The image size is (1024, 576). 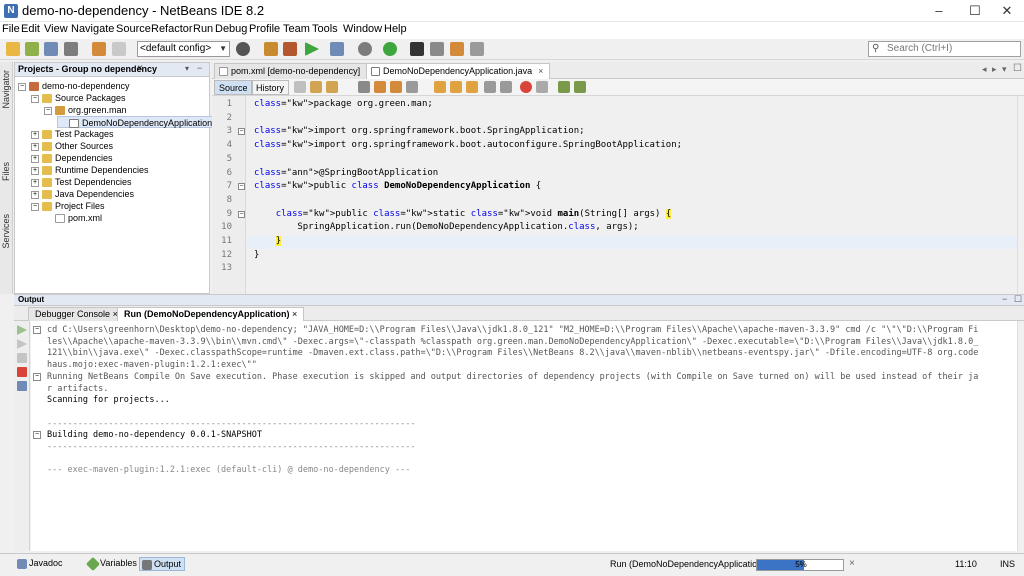 What do you see at coordinates (580, 87) in the screenshot?
I see `uncomment-icon` at bounding box center [580, 87].